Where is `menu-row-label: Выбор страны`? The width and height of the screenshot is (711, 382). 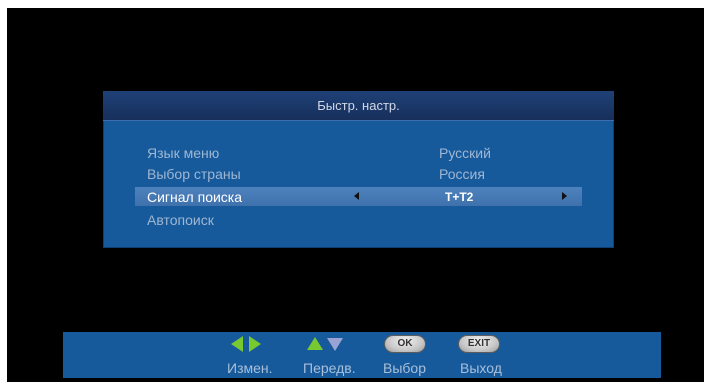 menu-row-label: Выбор страны is located at coordinates (194, 174).